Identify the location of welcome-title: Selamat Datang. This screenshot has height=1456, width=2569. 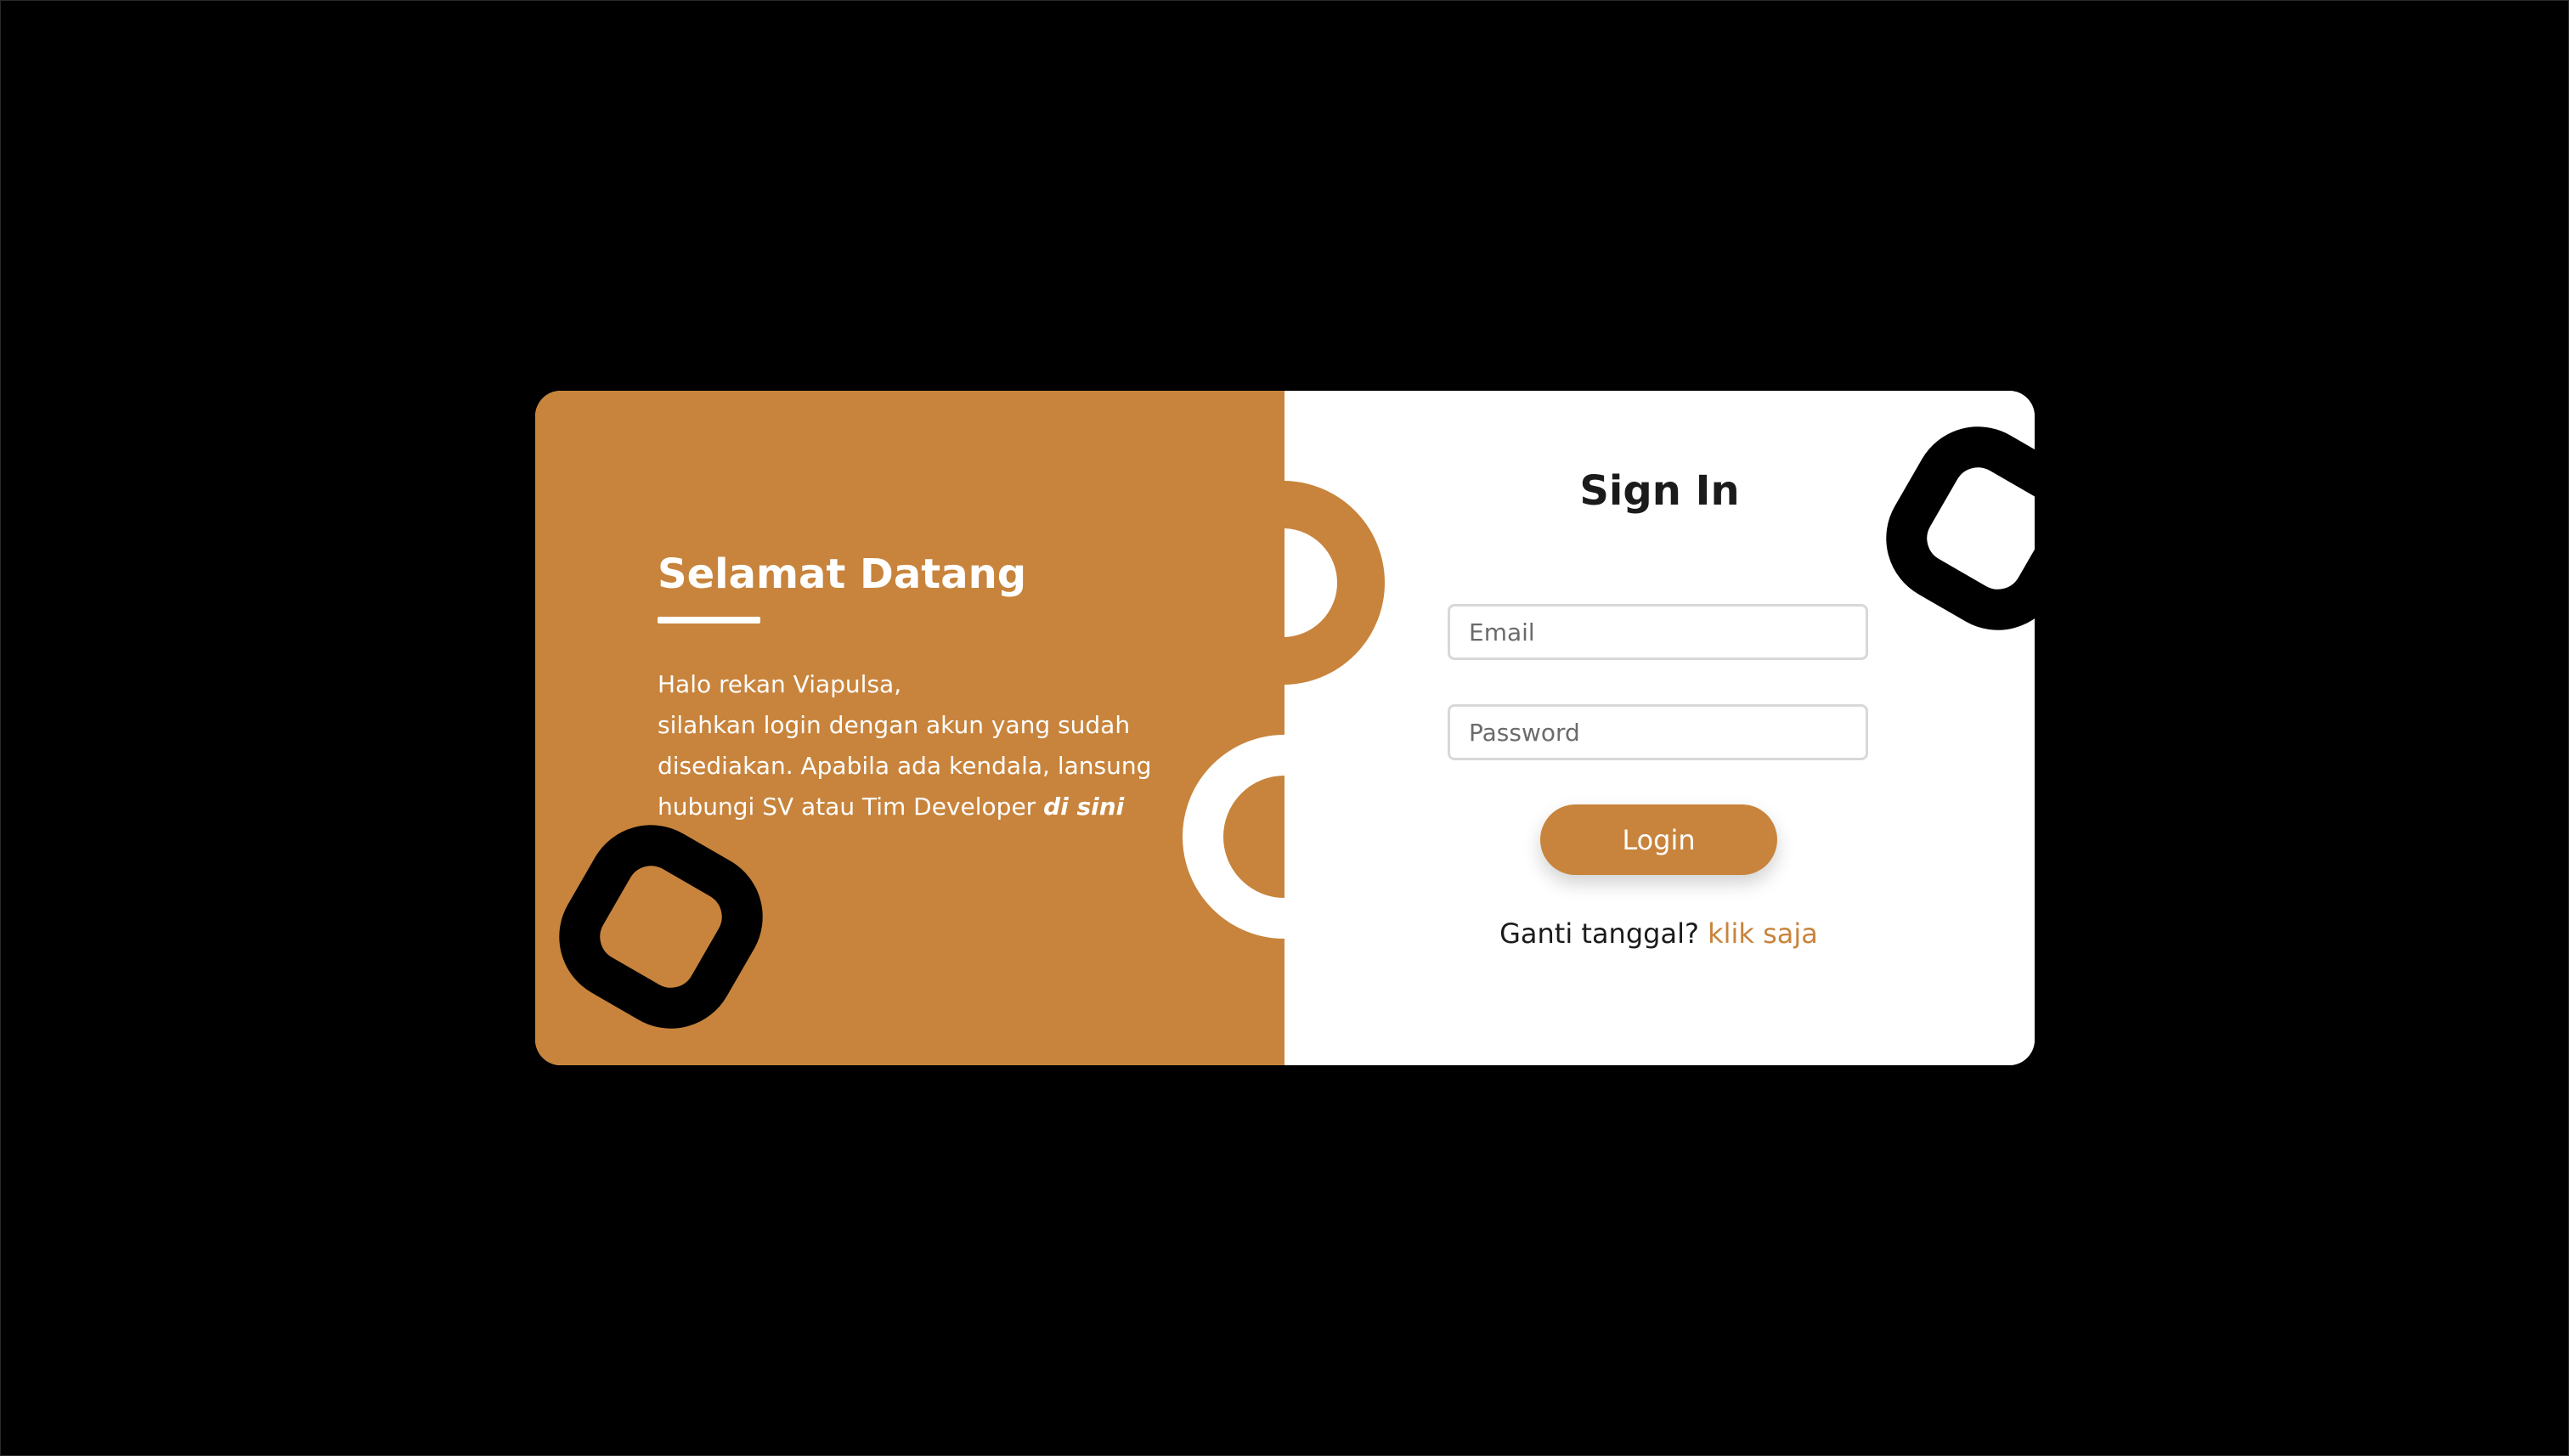
(843, 574).